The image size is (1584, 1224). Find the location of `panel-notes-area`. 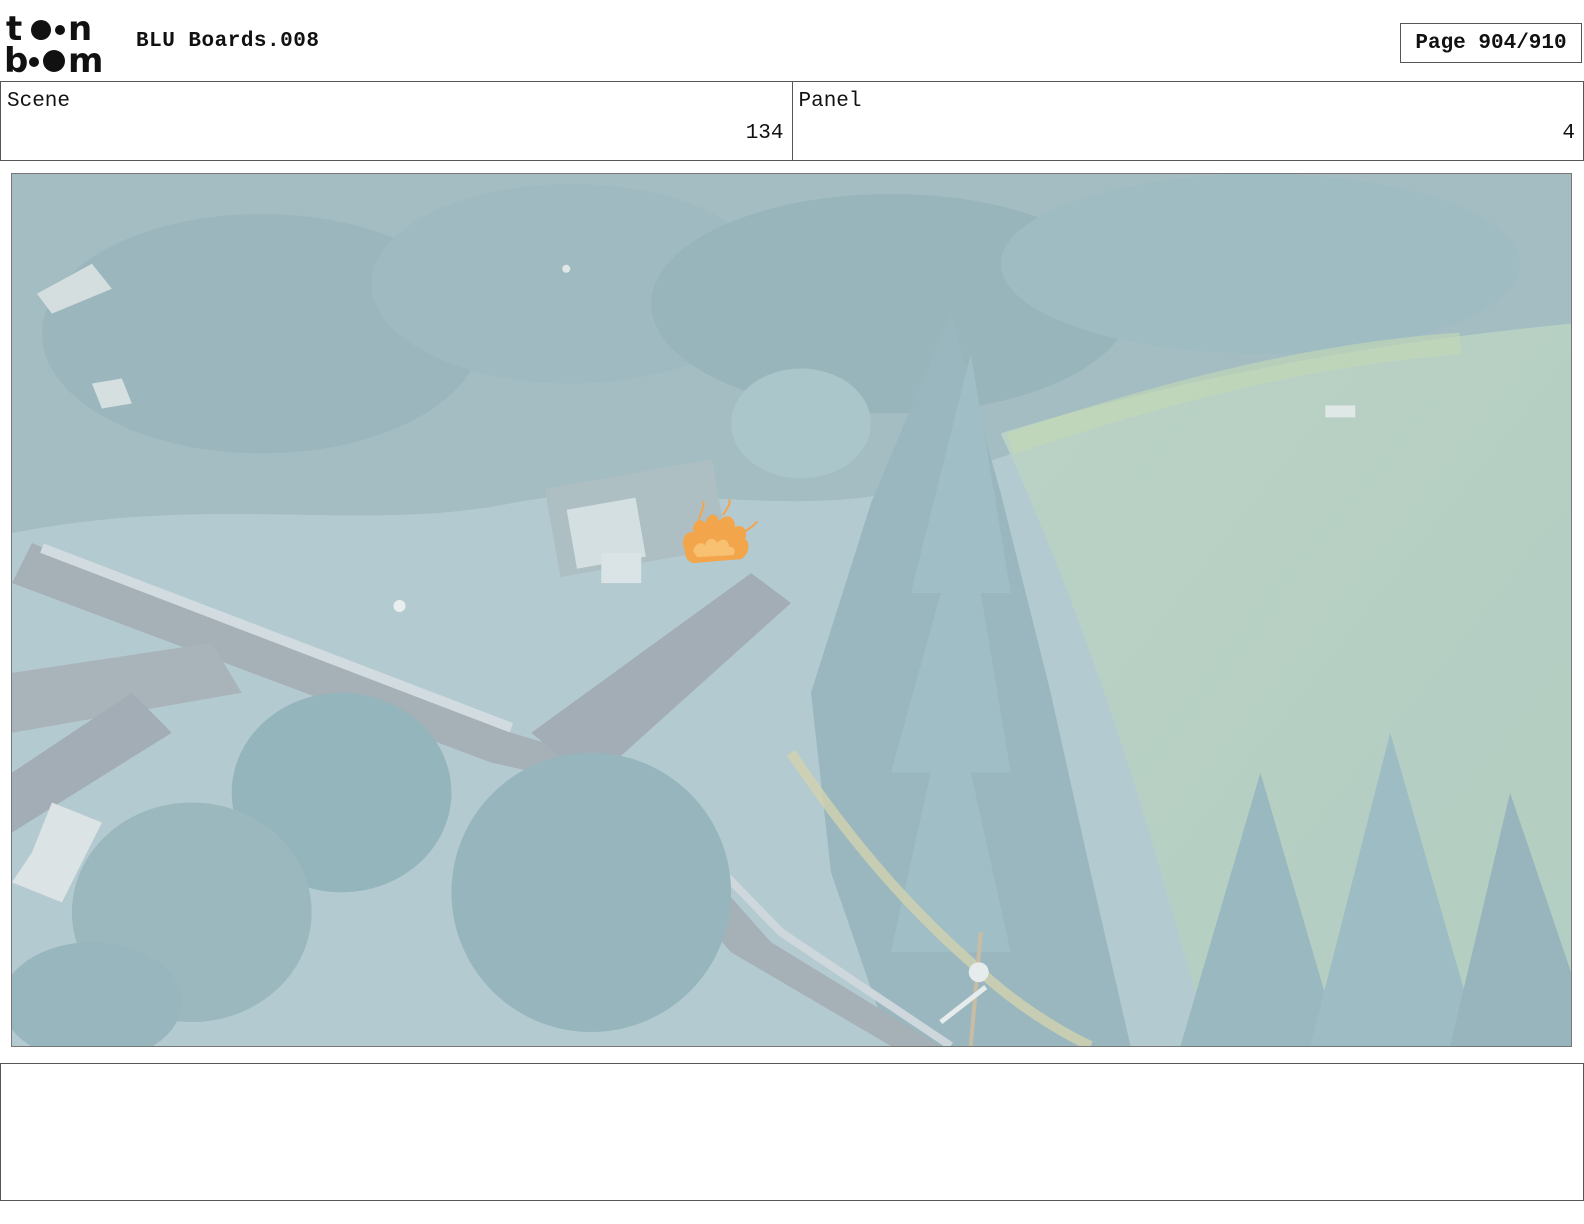

panel-notes-area is located at coordinates (792, 1132).